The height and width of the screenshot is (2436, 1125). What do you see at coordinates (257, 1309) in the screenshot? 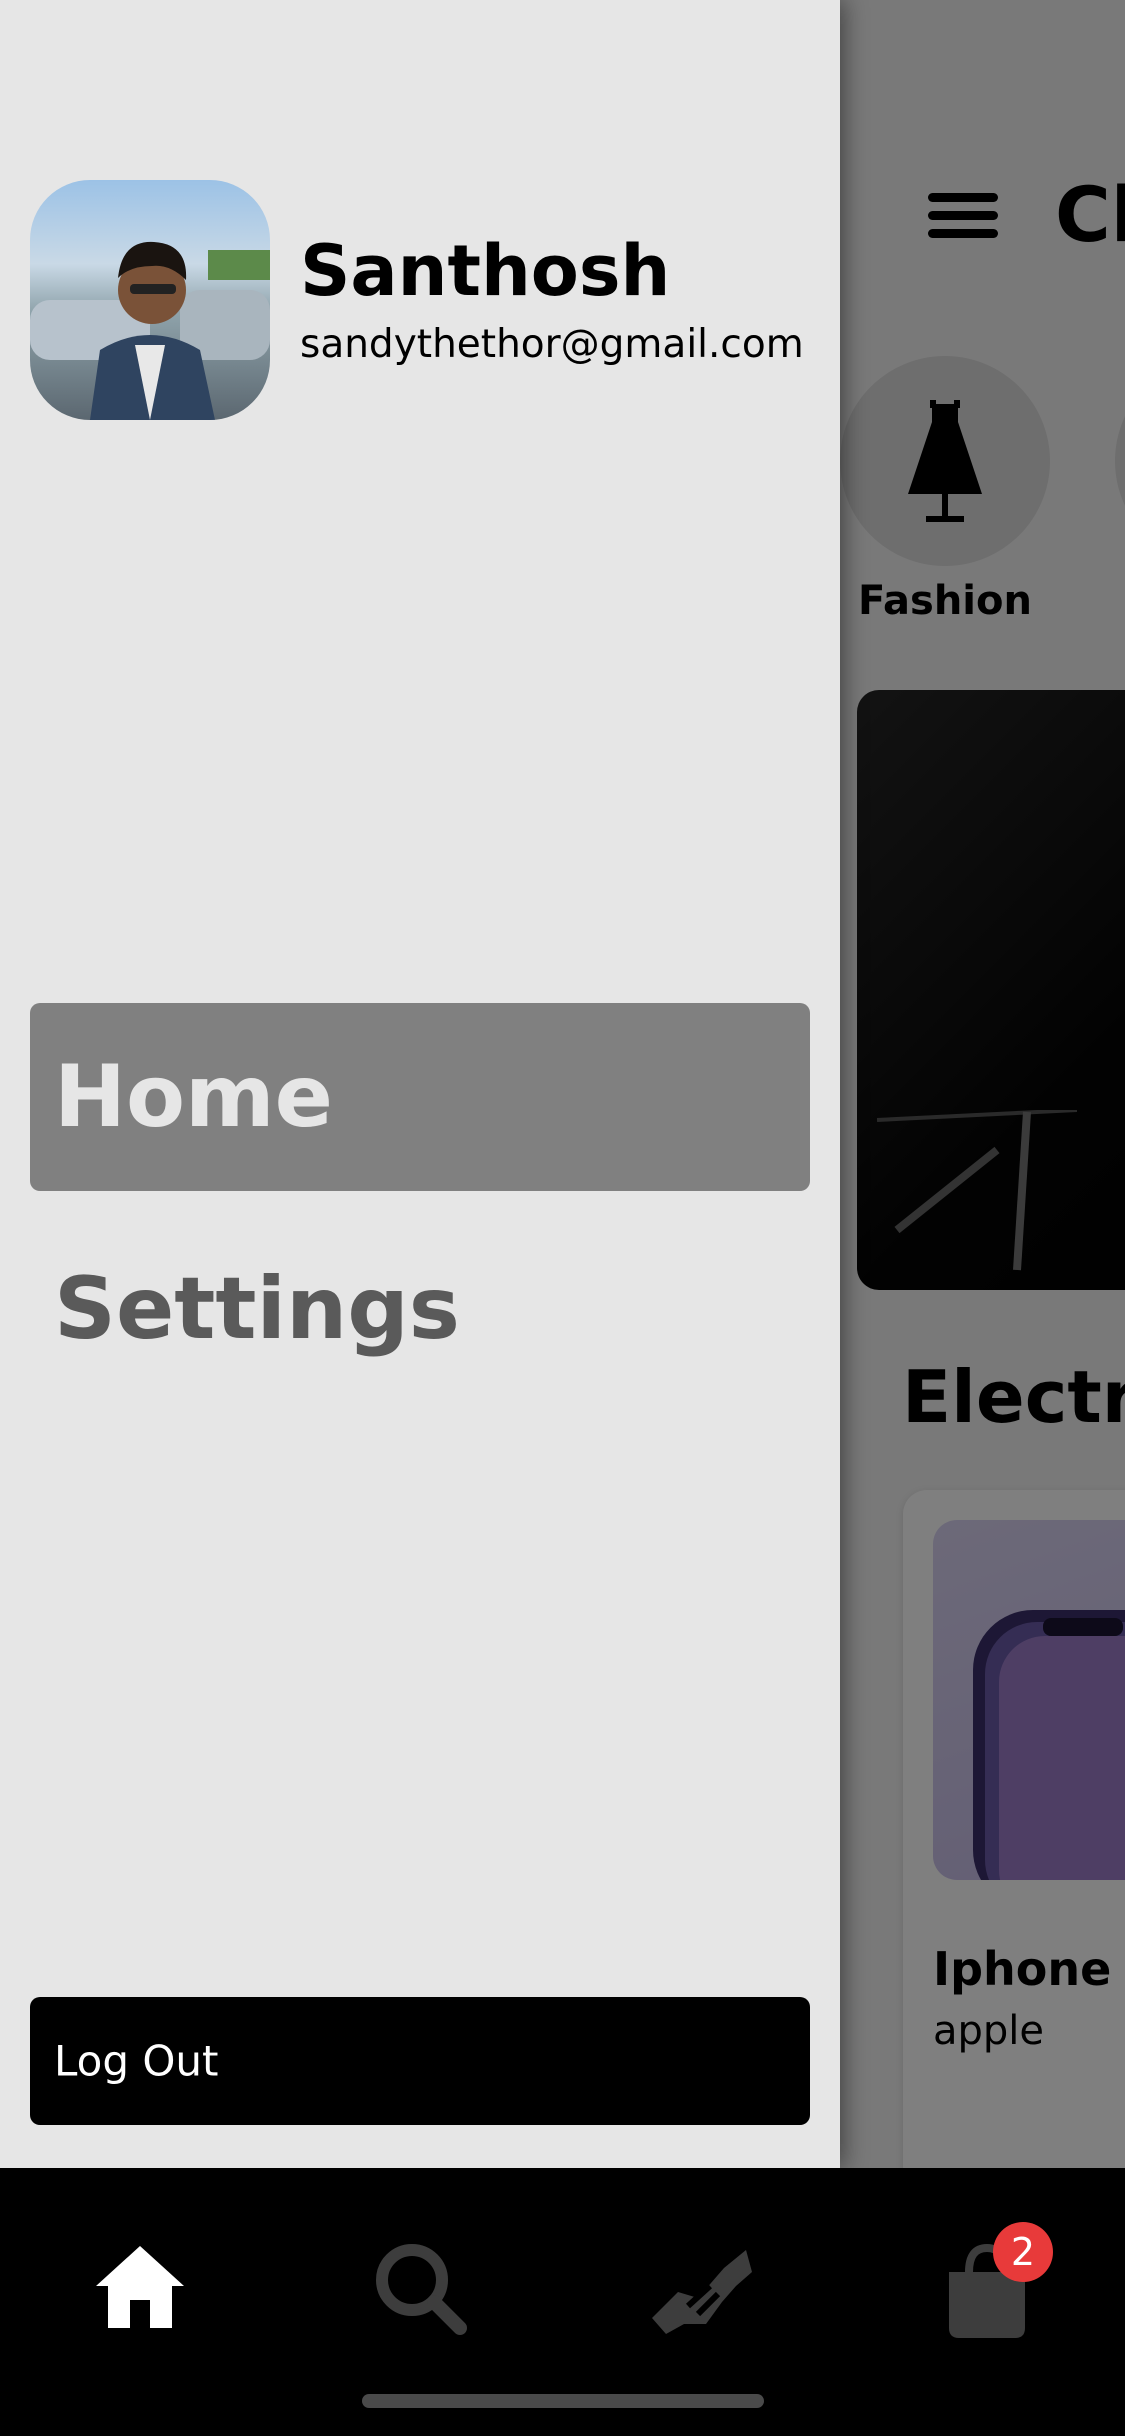
I see `drawer-item-label: Settings` at bounding box center [257, 1309].